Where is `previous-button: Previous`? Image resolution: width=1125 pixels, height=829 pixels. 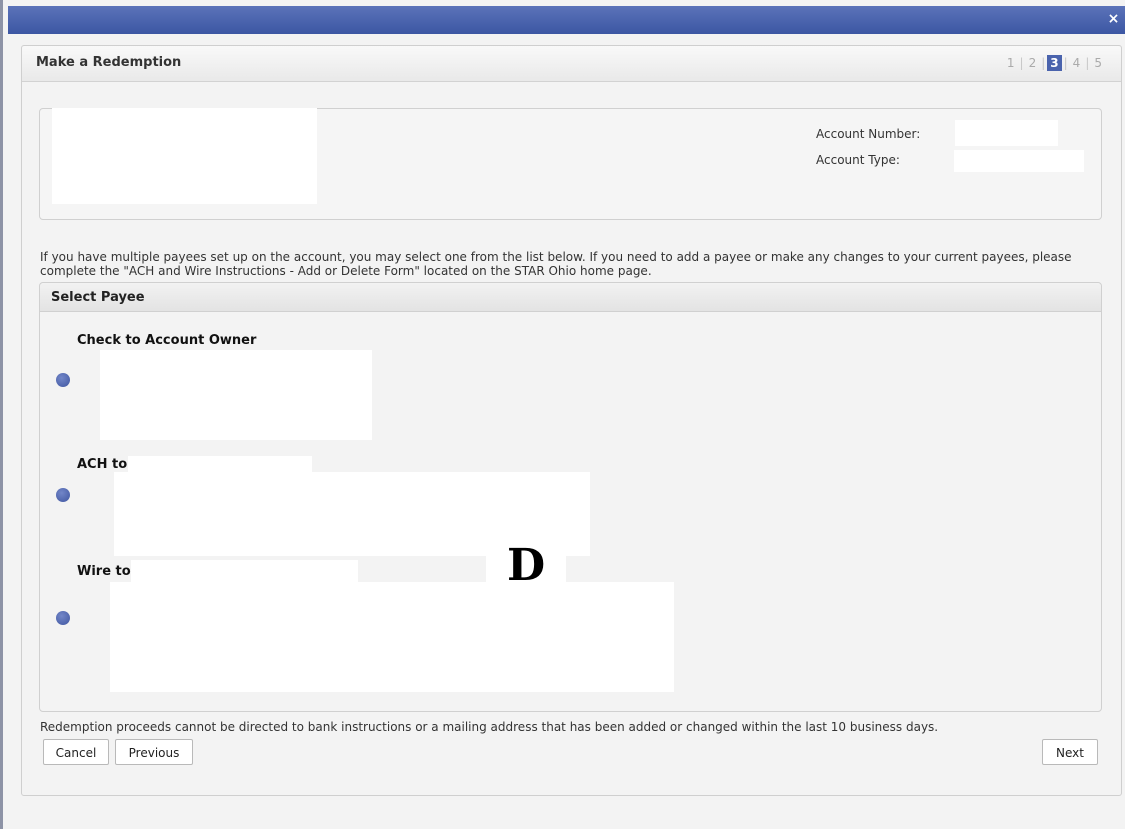 previous-button: Previous is located at coordinates (154, 752).